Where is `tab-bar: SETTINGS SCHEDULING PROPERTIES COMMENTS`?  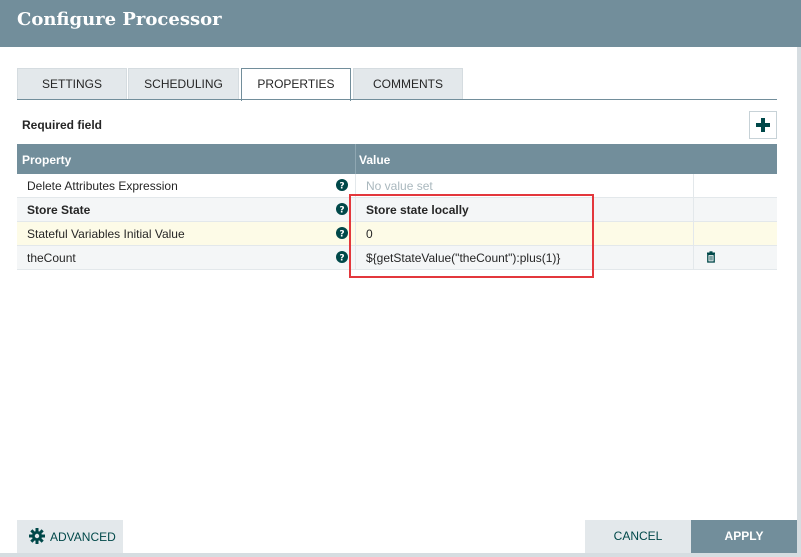
tab-bar: SETTINGS SCHEDULING PROPERTIES COMMENTS is located at coordinates (397, 84).